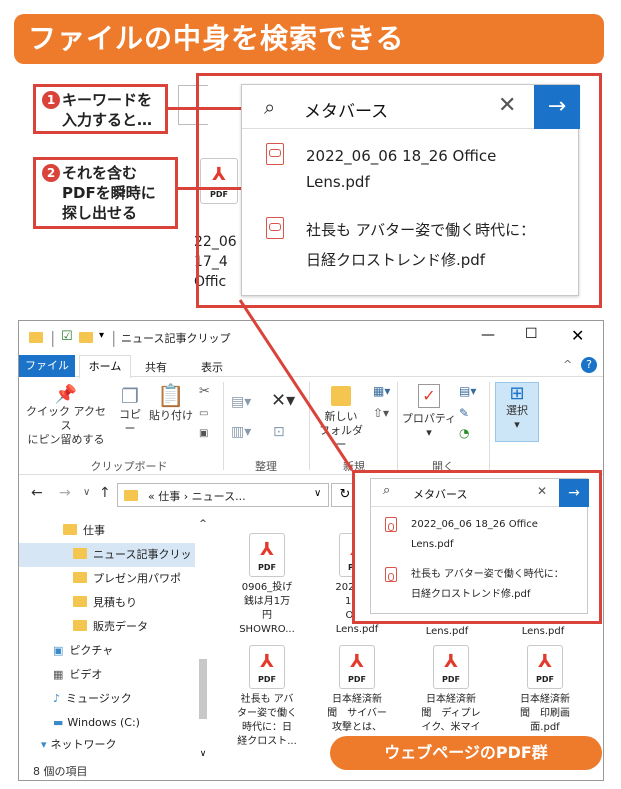 This screenshot has width=621, height=789. Describe the element at coordinates (296, 385) in the screenshot. I see `connector-line` at that location.